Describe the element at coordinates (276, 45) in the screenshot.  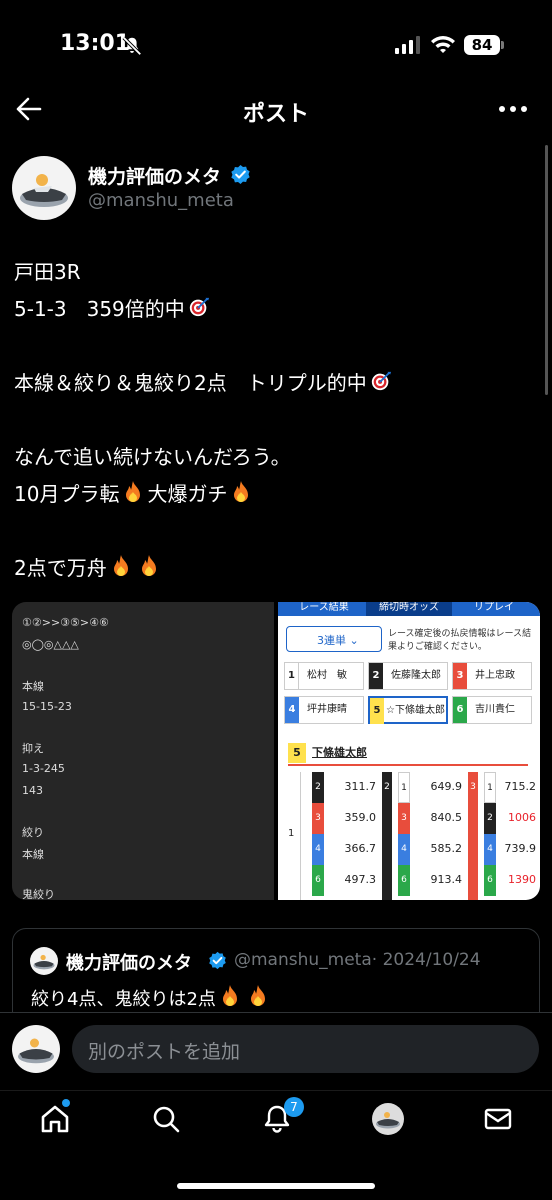
I see `status-bar: 13:01 84` at that location.